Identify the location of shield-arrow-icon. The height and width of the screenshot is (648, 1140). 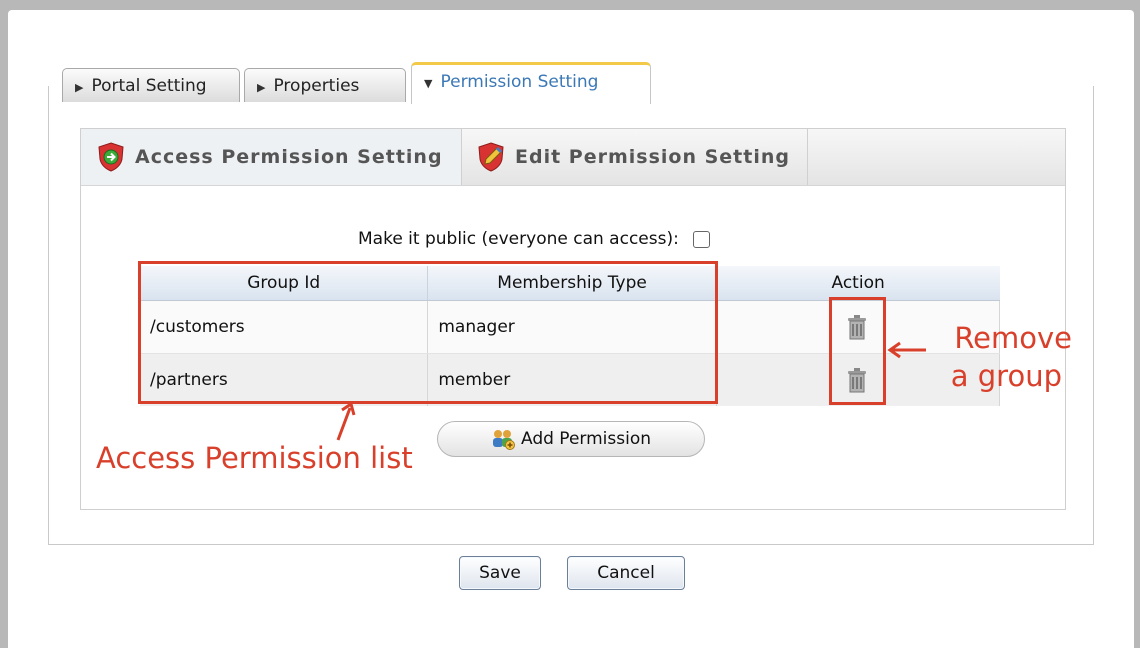
(111, 157).